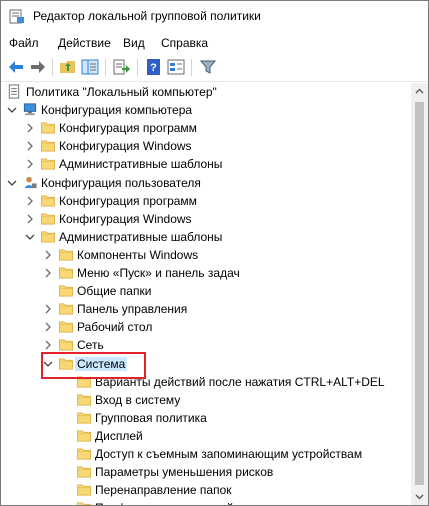 This screenshot has height=506, width=429. Describe the element at coordinates (207, 327) in the screenshot. I see `tree-item: Рабочий стол` at that location.